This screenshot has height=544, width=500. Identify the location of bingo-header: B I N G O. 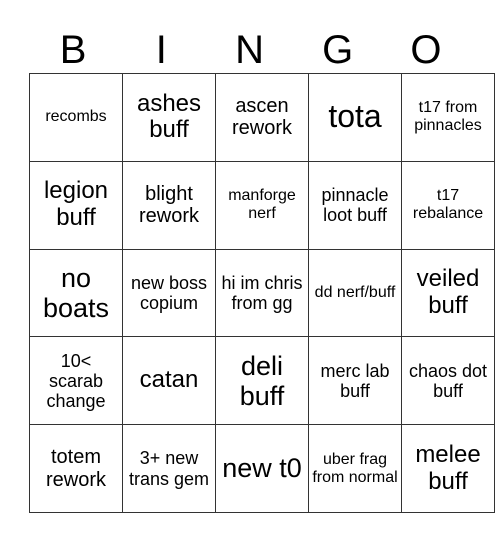
(249, 50).